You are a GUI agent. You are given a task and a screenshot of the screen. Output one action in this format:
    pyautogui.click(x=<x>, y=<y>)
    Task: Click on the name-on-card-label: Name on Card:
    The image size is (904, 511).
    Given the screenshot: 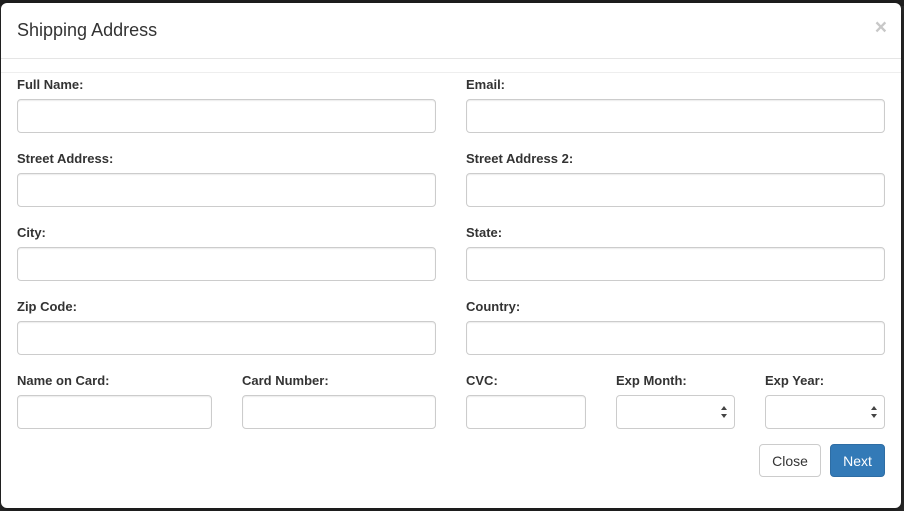 What is the action you would take?
    pyautogui.click(x=63, y=380)
    